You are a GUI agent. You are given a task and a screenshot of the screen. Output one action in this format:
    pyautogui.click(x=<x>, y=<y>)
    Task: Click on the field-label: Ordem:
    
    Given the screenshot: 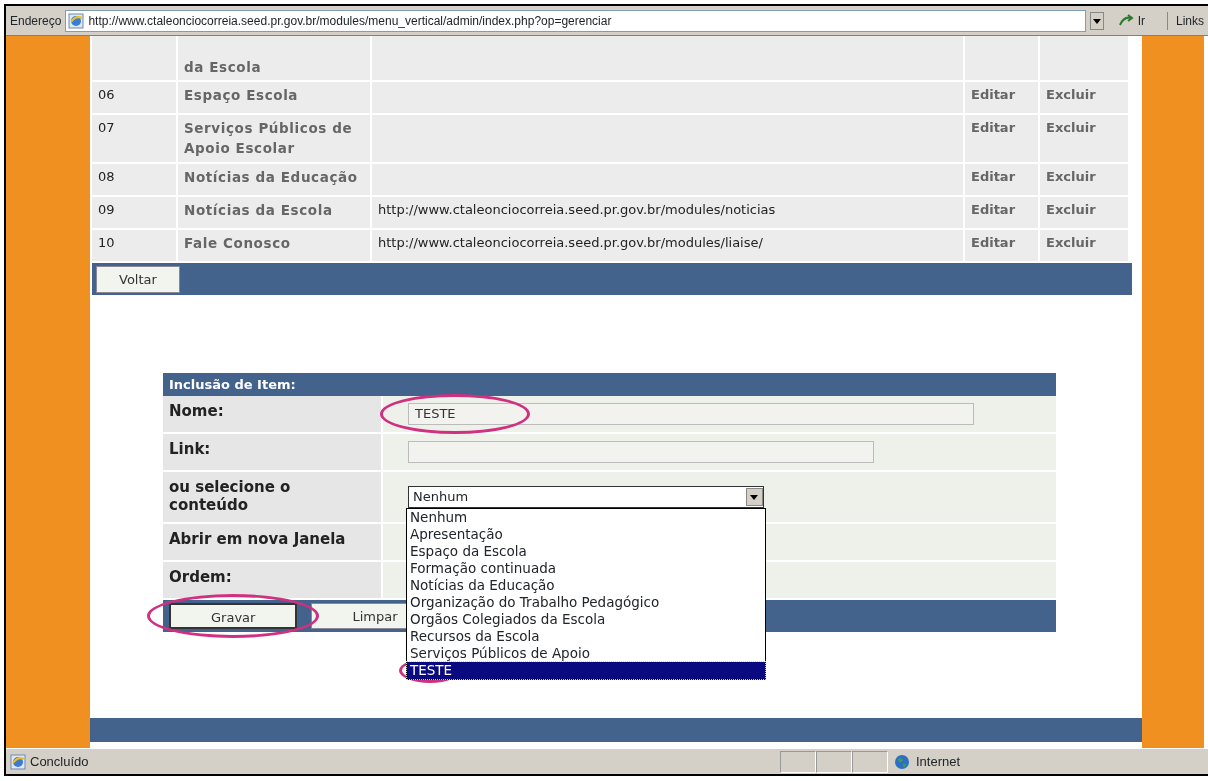 What is the action you would take?
    pyautogui.click(x=200, y=577)
    